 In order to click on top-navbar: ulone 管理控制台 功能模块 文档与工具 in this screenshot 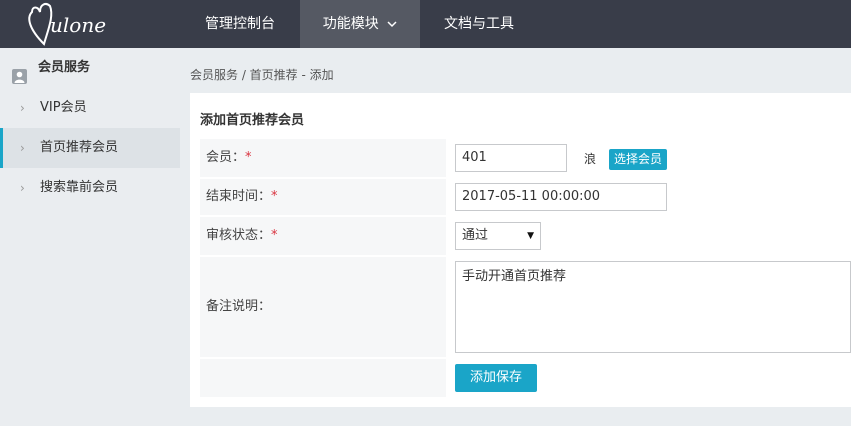, I will do `click(425, 24)`.